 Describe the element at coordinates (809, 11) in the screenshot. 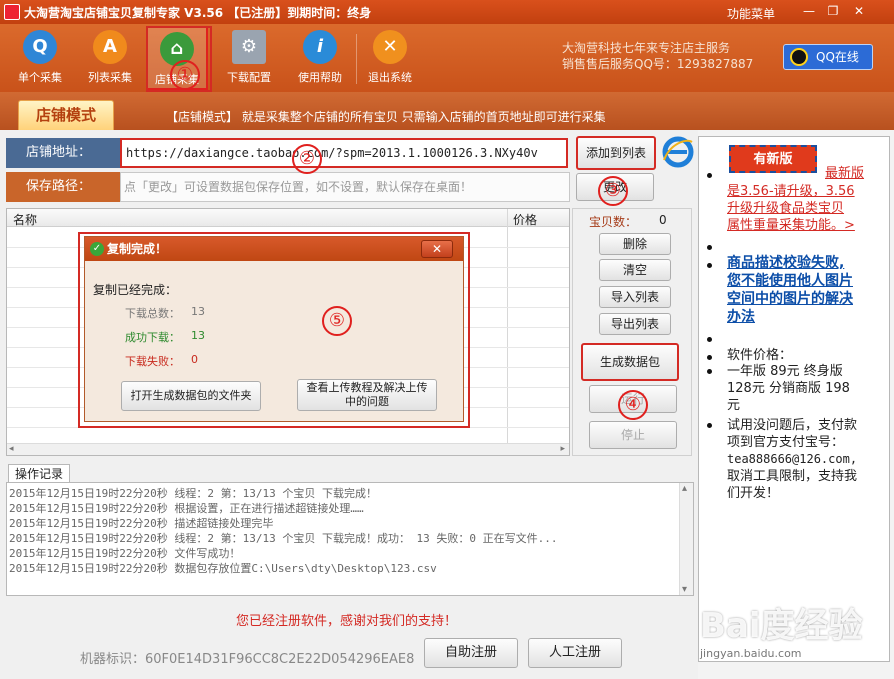

I see `minimize-icon: —` at that location.